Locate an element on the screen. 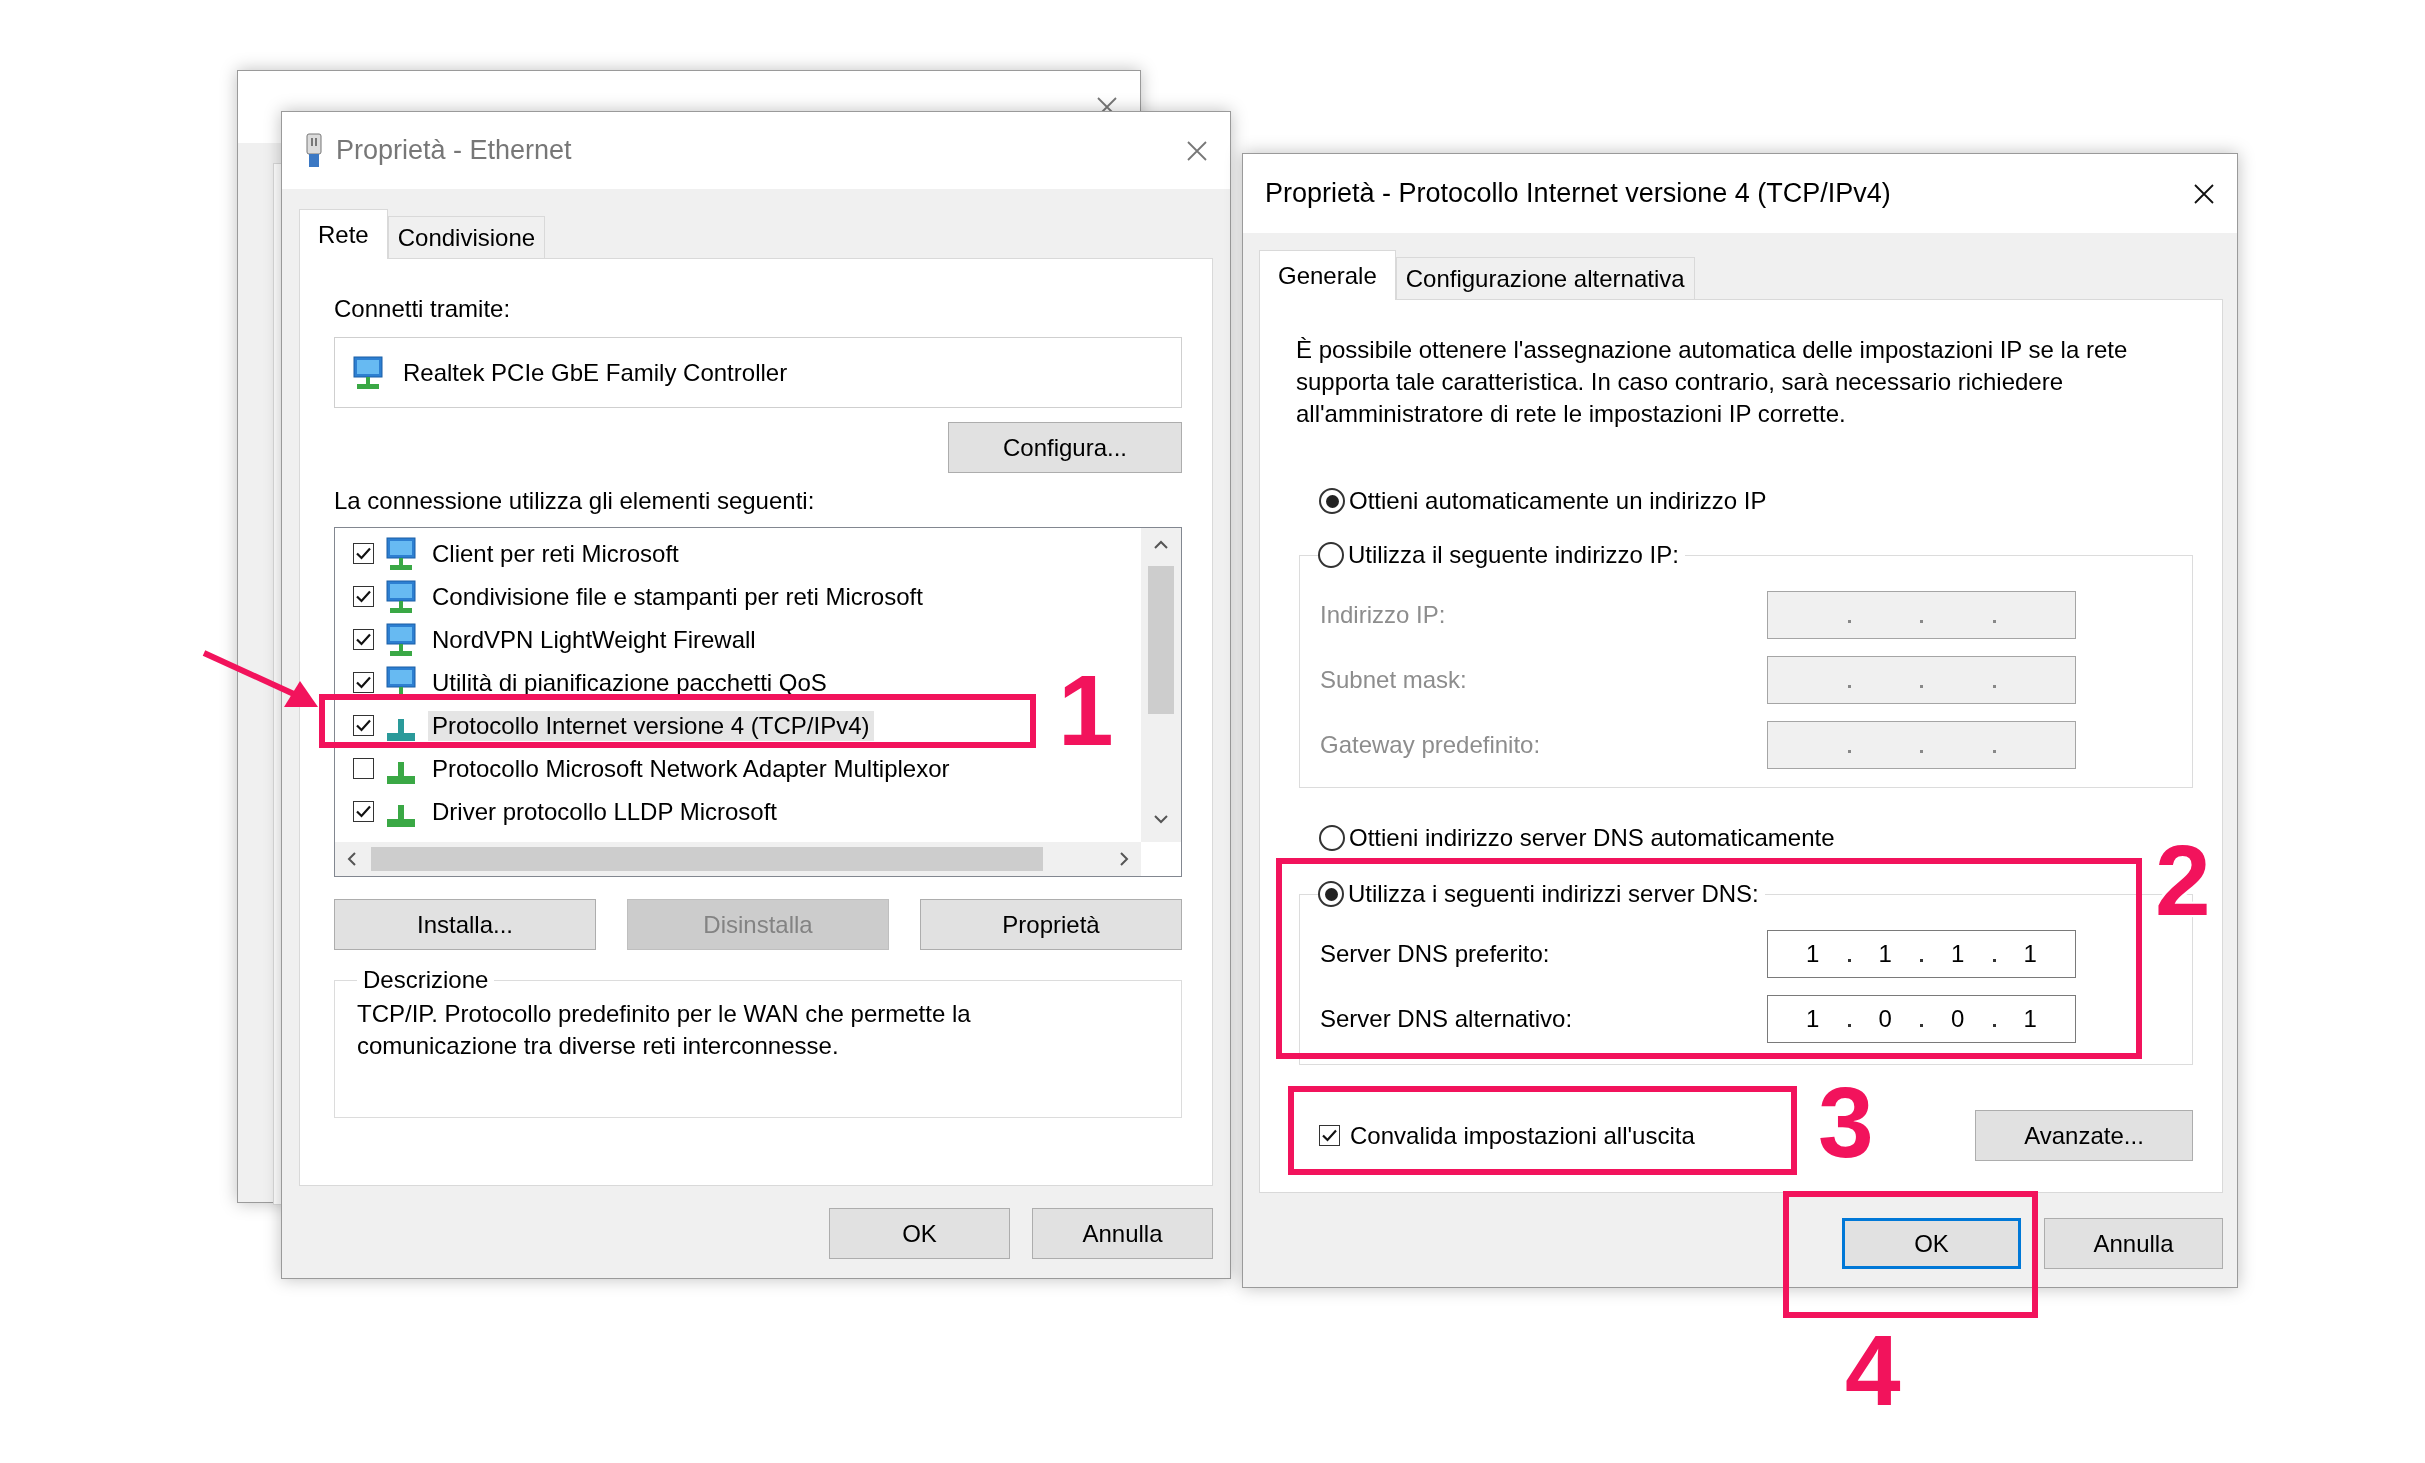  adapter-name: Realtek PCIe GbE Family Controller is located at coordinates (595, 372).